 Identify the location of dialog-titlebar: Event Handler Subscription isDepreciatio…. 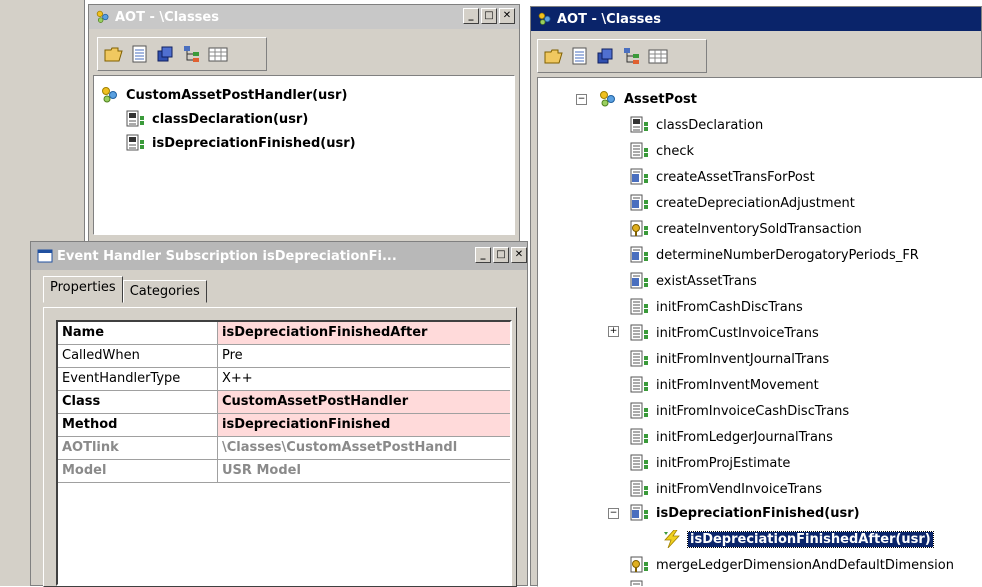
(279, 256).